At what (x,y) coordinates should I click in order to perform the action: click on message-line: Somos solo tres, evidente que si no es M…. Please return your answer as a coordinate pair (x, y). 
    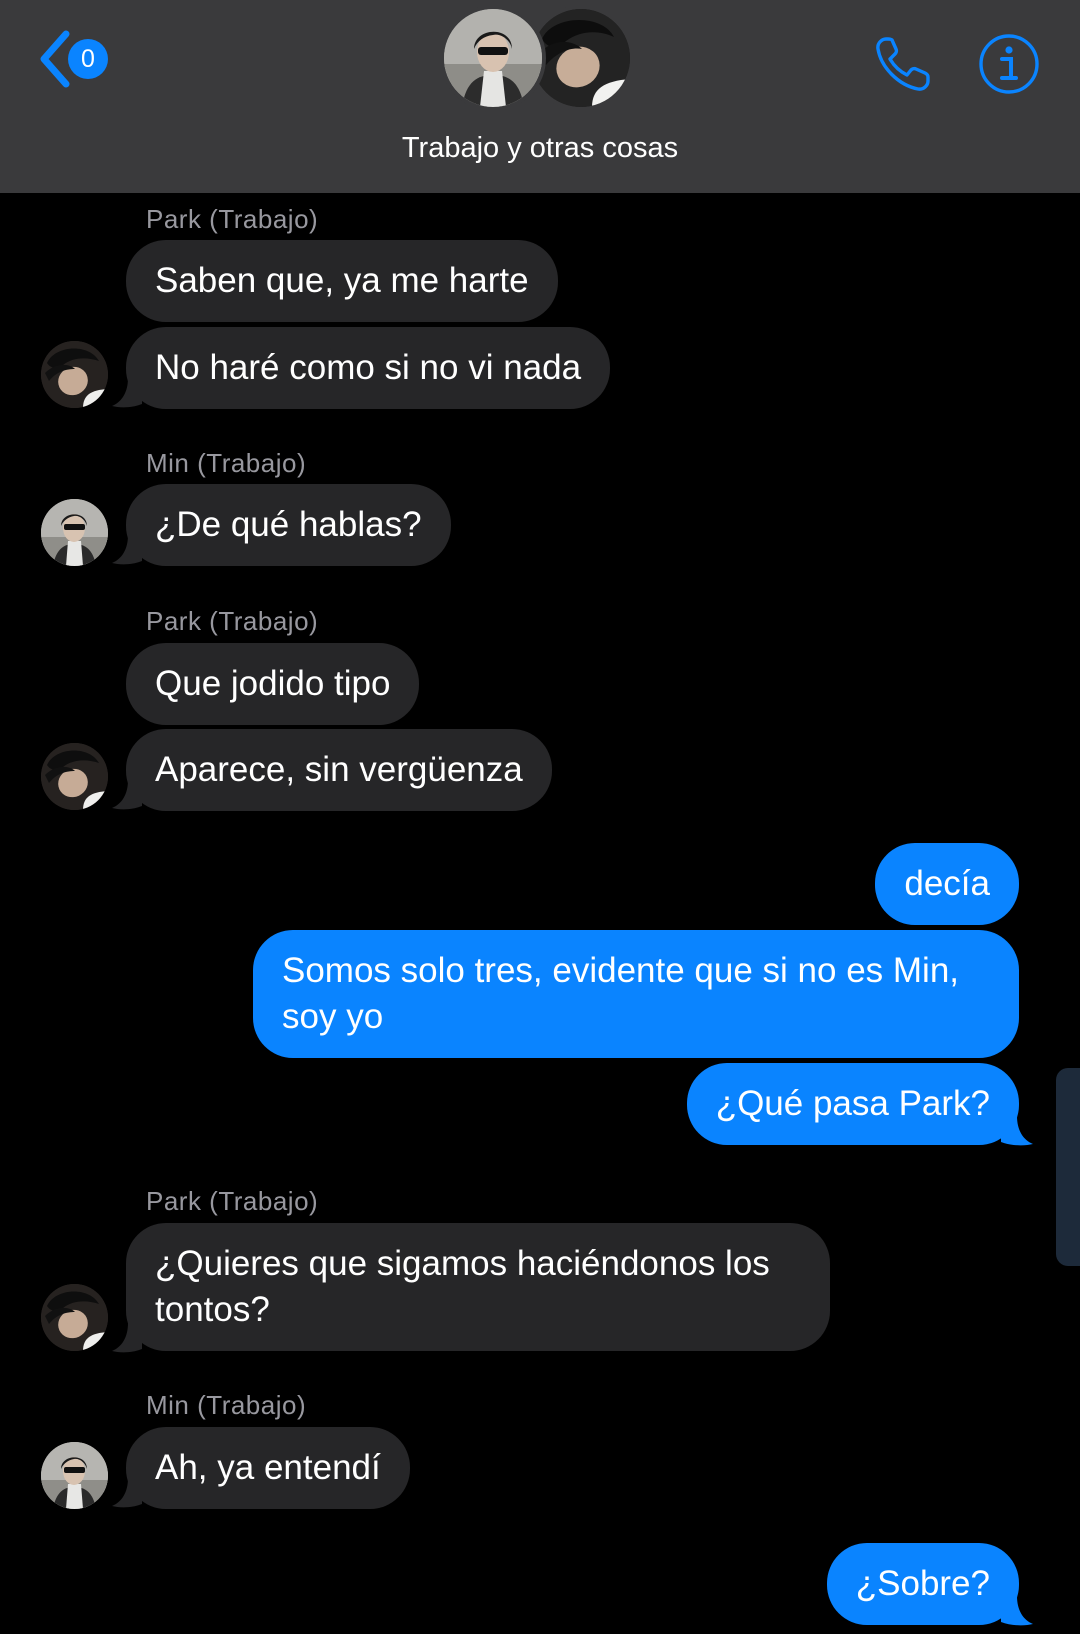
    Looking at the image, I should click on (621, 970).